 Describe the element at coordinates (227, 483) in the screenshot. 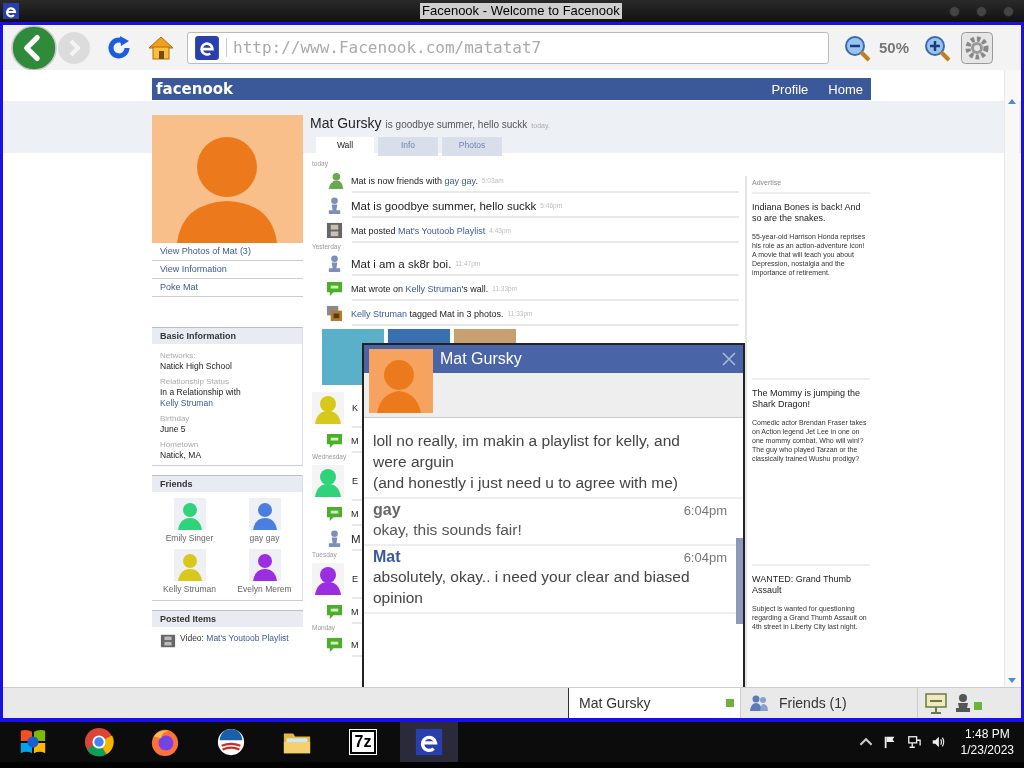

I see `section-header: Friends` at that location.